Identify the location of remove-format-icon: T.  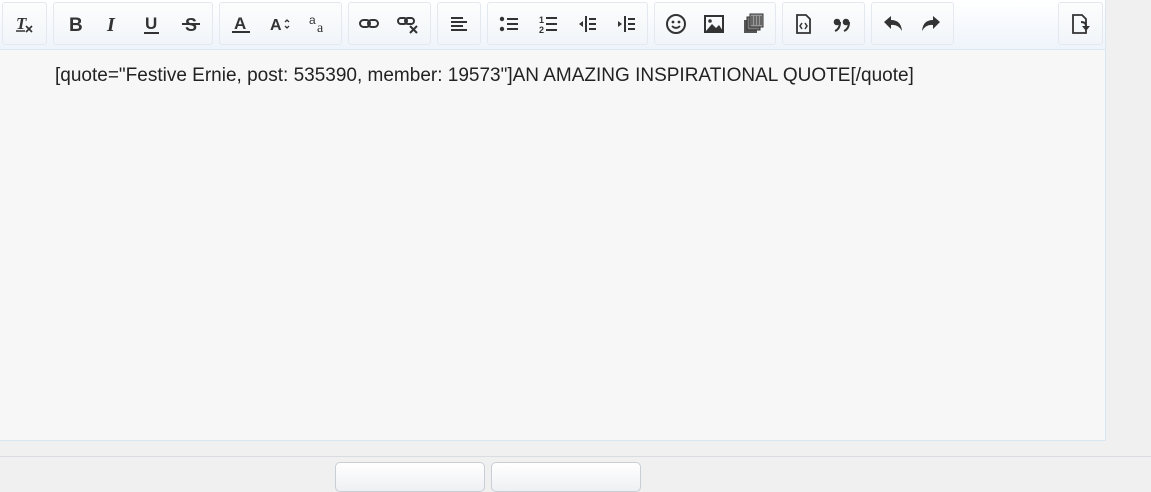
(24, 24).